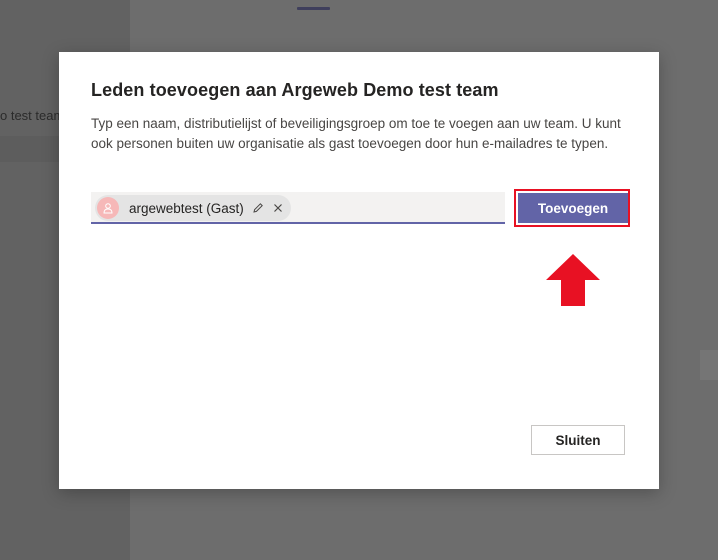  What do you see at coordinates (573, 282) in the screenshot?
I see `arrow-up-icon` at bounding box center [573, 282].